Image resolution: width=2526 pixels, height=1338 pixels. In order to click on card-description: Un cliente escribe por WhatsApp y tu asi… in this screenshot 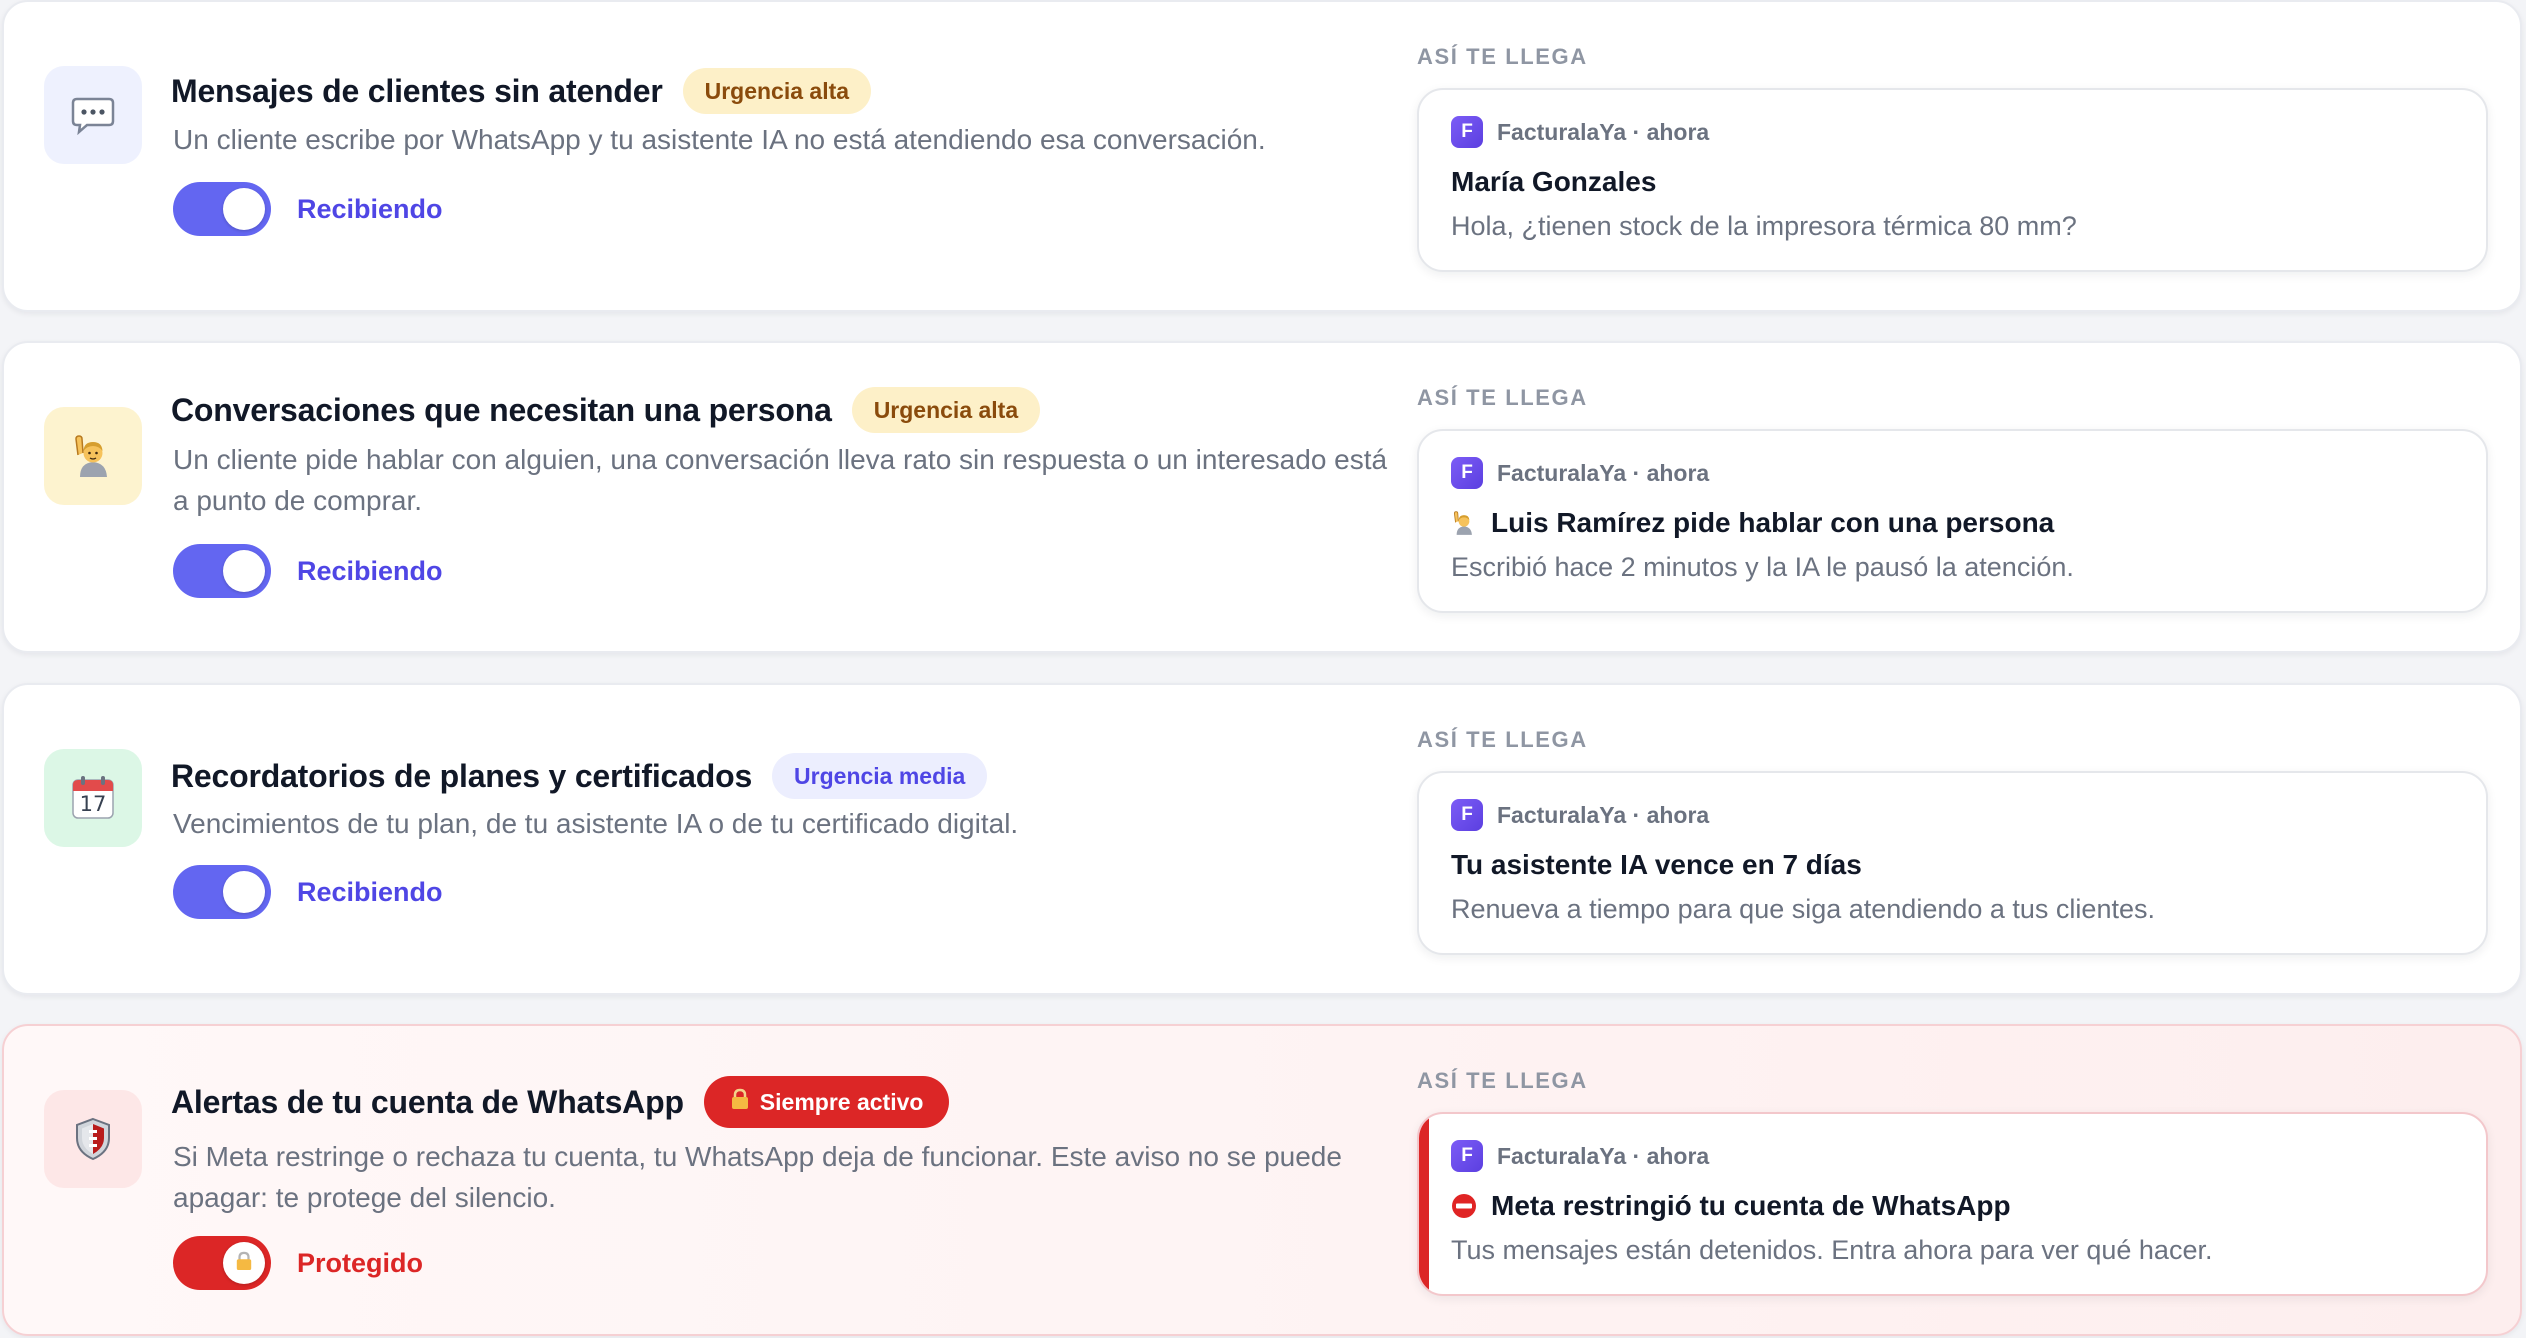, I will do `click(719, 139)`.